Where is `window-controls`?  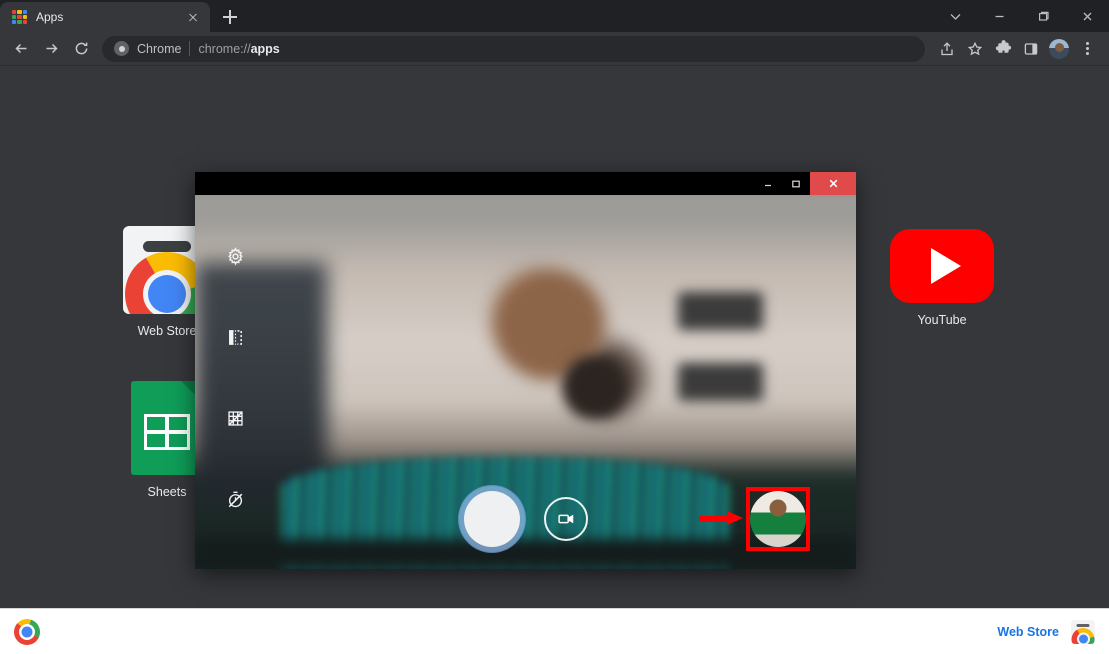
window-controls is located at coordinates (1021, 16).